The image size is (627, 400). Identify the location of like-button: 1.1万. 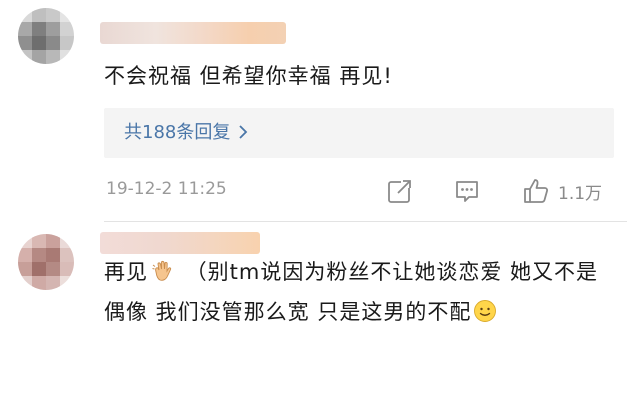
(562, 191).